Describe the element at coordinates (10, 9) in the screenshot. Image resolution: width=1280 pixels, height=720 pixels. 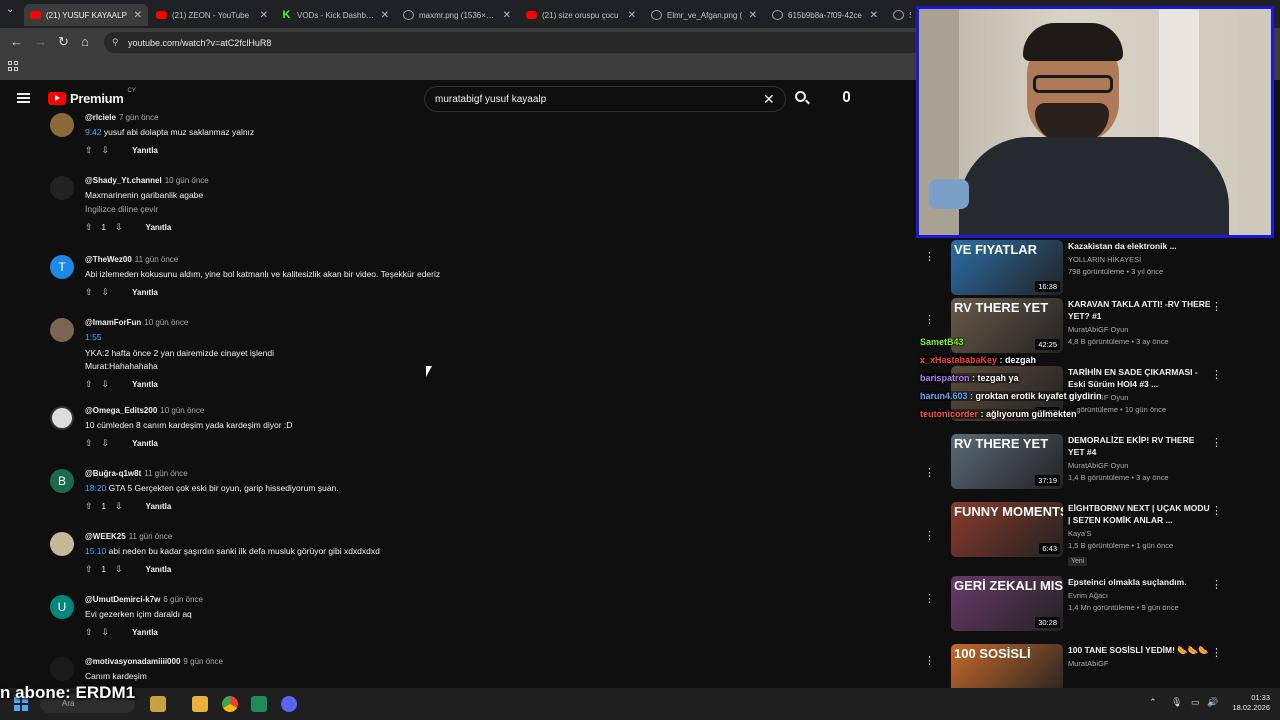
I see `tab-list-chevron-icon: ⌄` at that location.